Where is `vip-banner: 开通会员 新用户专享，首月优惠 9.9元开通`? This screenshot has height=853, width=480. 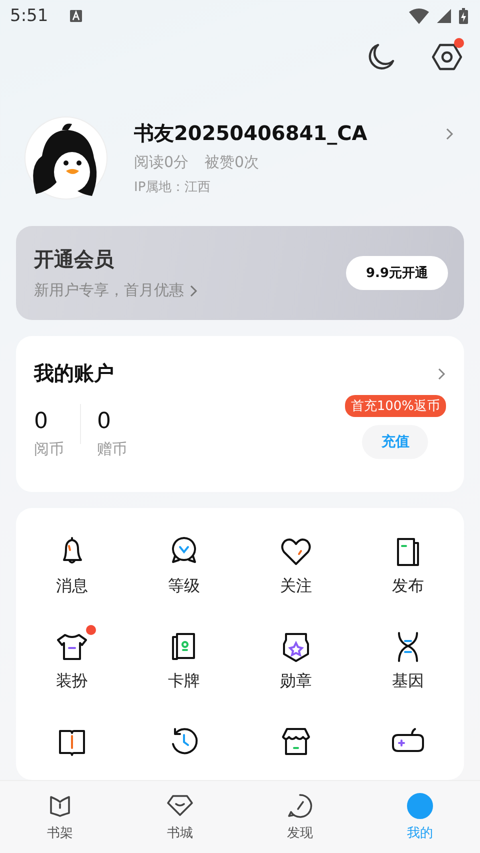
vip-banner: 开通会员 新用户专享，首月优惠 9.9元开通 is located at coordinates (240, 273).